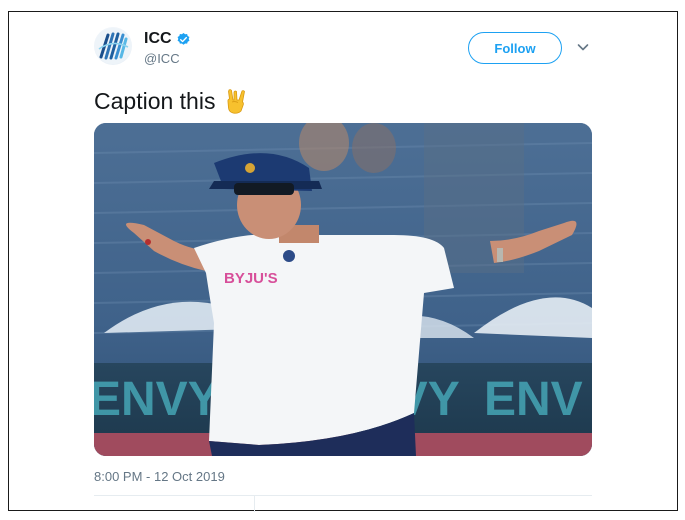  What do you see at coordinates (157, 399) in the screenshot?
I see `banner-text-1: ENVY` at bounding box center [157, 399].